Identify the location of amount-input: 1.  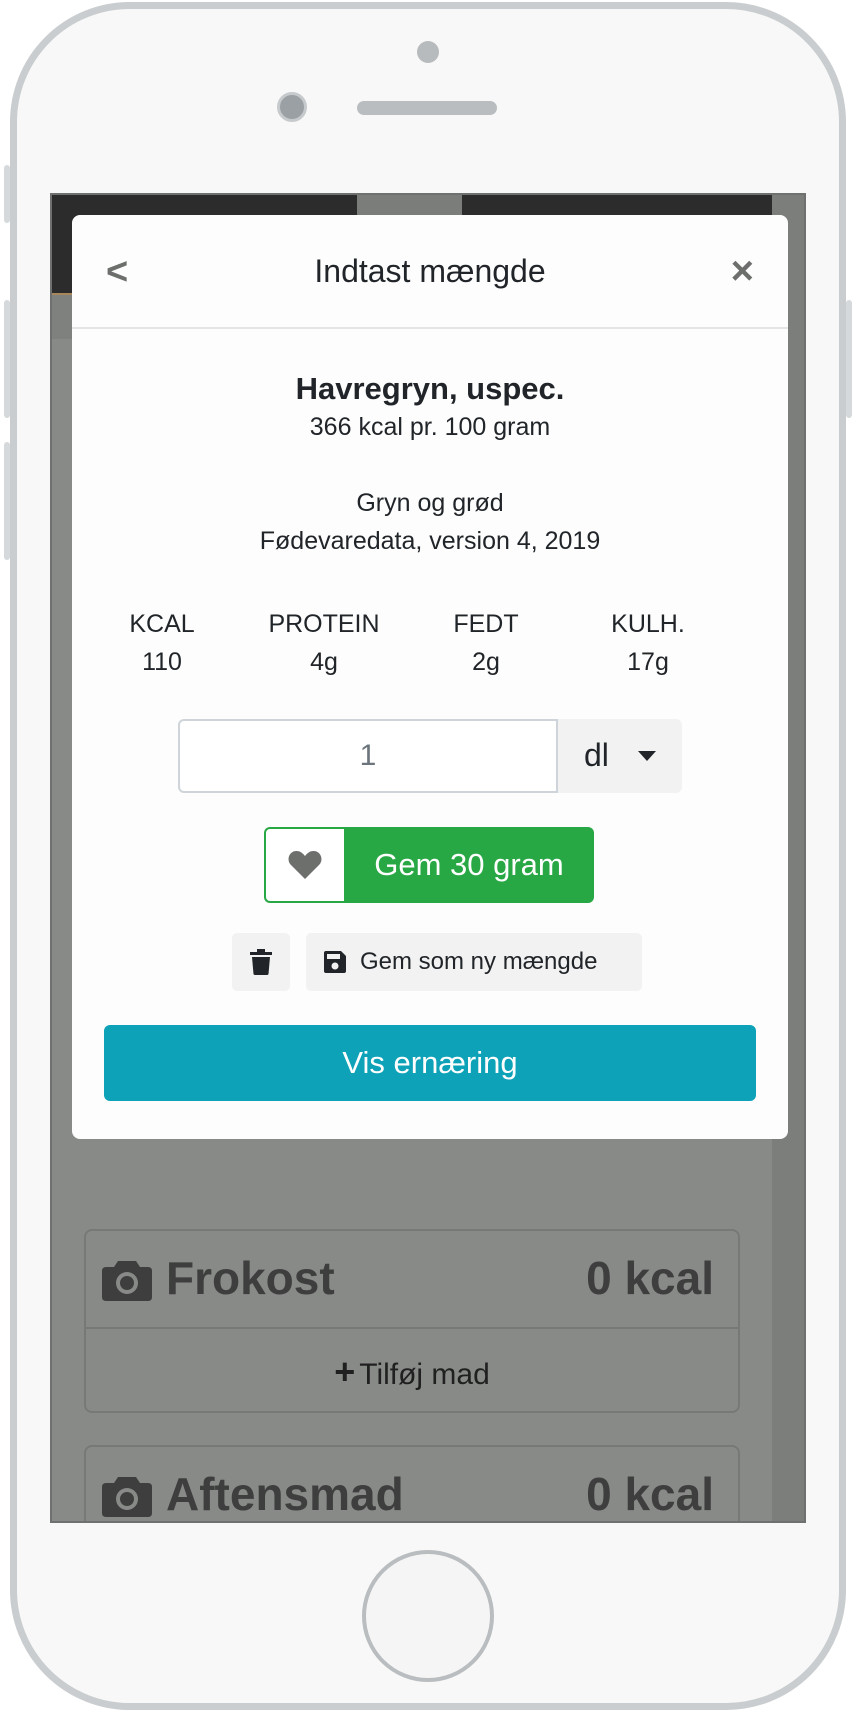
(368, 756).